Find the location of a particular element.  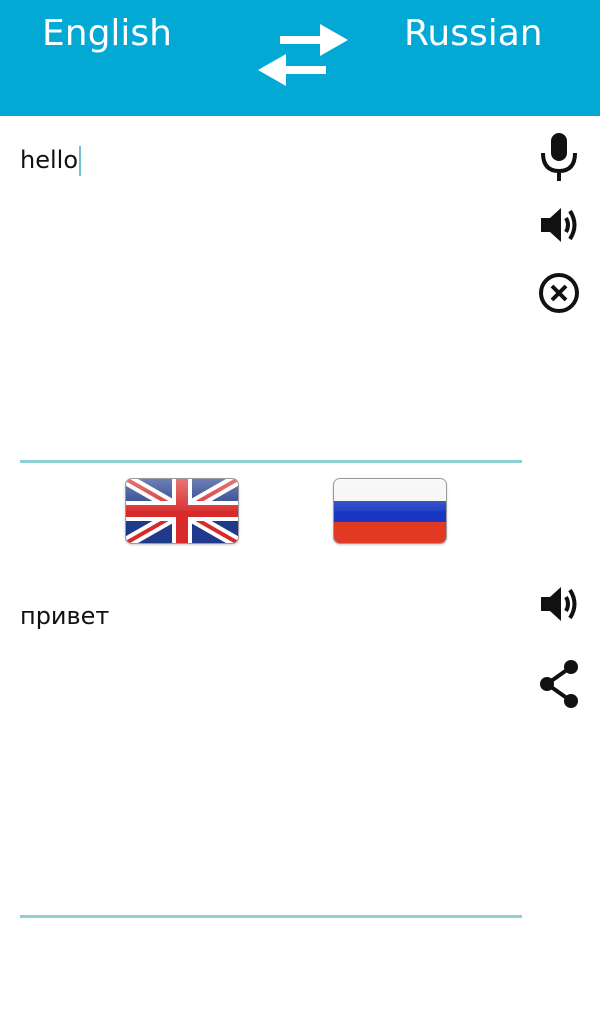

input-divider is located at coordinates (271, 461).